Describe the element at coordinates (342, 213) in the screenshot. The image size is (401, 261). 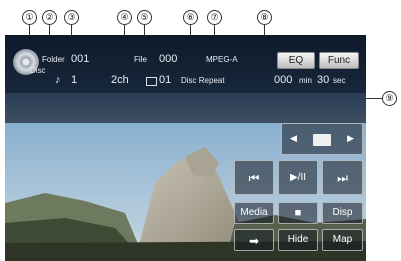
I see `disp-button: Disp` at that location.